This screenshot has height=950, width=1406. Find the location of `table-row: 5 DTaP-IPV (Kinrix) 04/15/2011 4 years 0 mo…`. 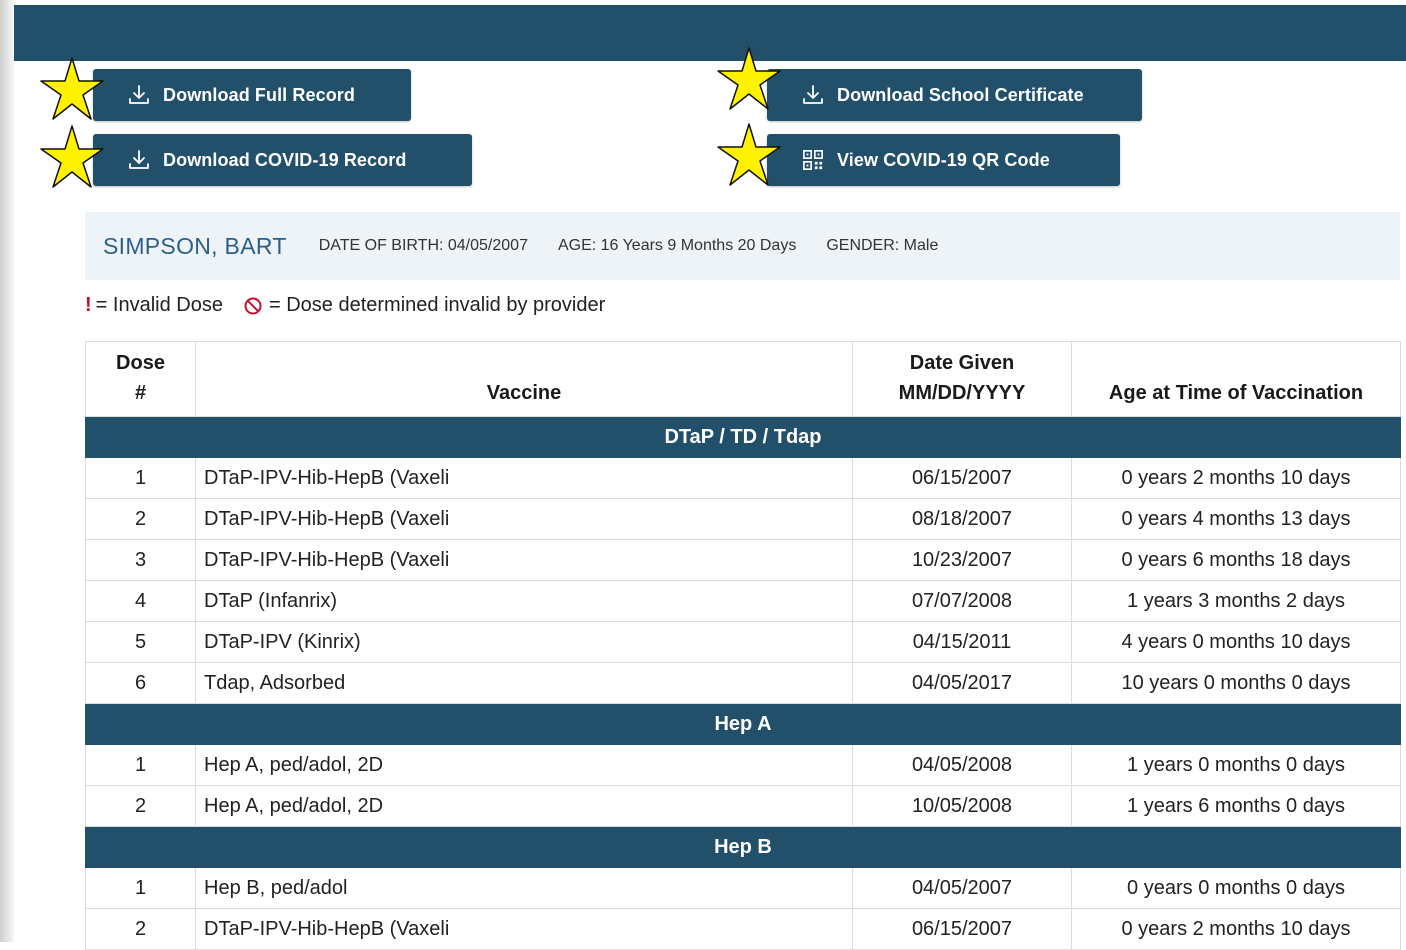

table-row: 5 DTaP-IPV (Kinrix) 04/15/2011 4 years 0 mo… is located at coordinates (743, 642).